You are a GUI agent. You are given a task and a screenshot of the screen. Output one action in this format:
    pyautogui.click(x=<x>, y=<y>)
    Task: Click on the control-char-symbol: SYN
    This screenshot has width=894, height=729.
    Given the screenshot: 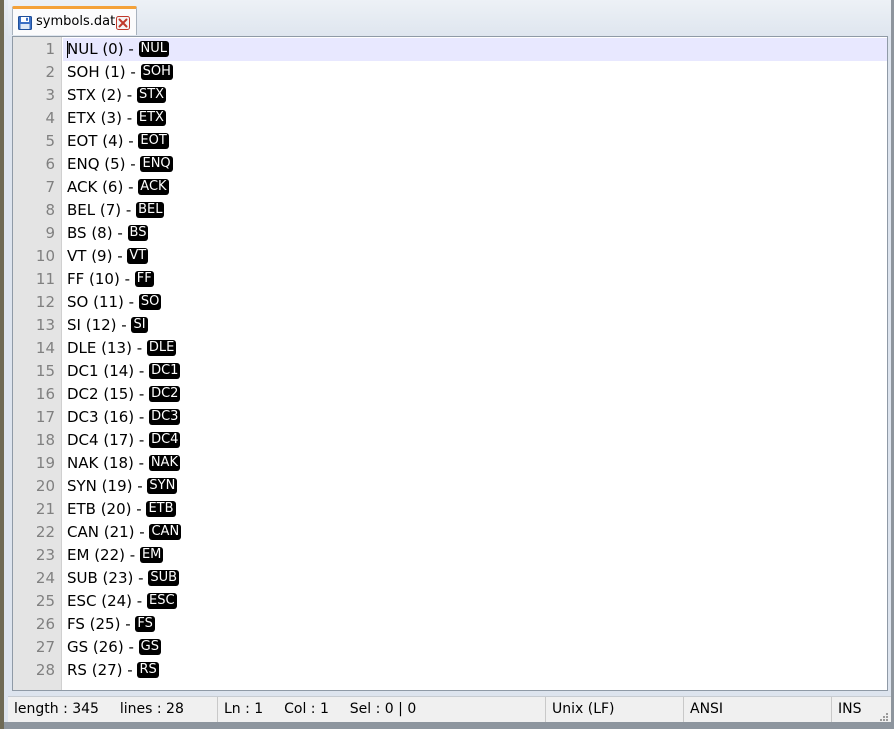 What is the action you would take?
    pyautogui.click(x=162, y=485)
    